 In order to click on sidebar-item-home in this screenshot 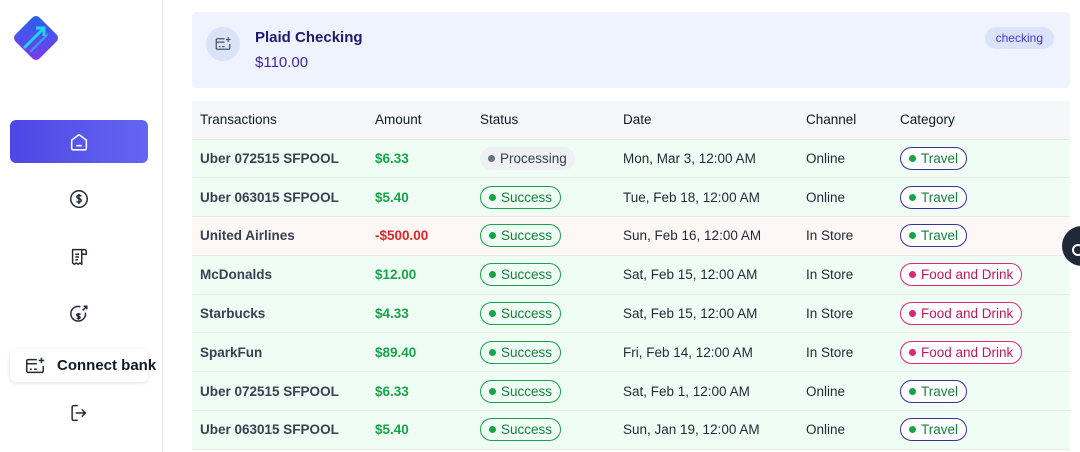, I will do `click(79, 141)`.